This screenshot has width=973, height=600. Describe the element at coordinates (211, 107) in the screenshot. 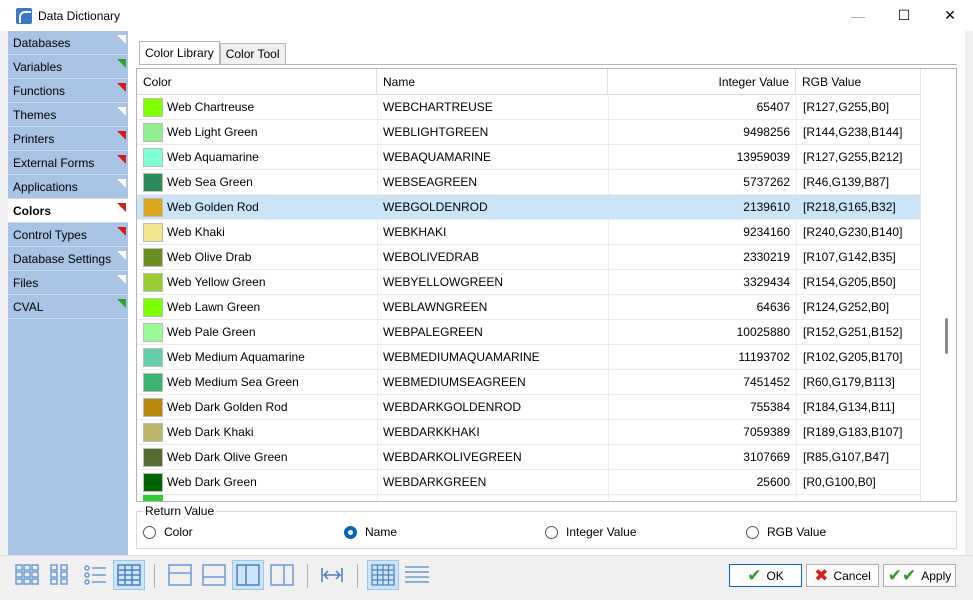

I see `cell-color-name: Web Chartreuse` at that location.